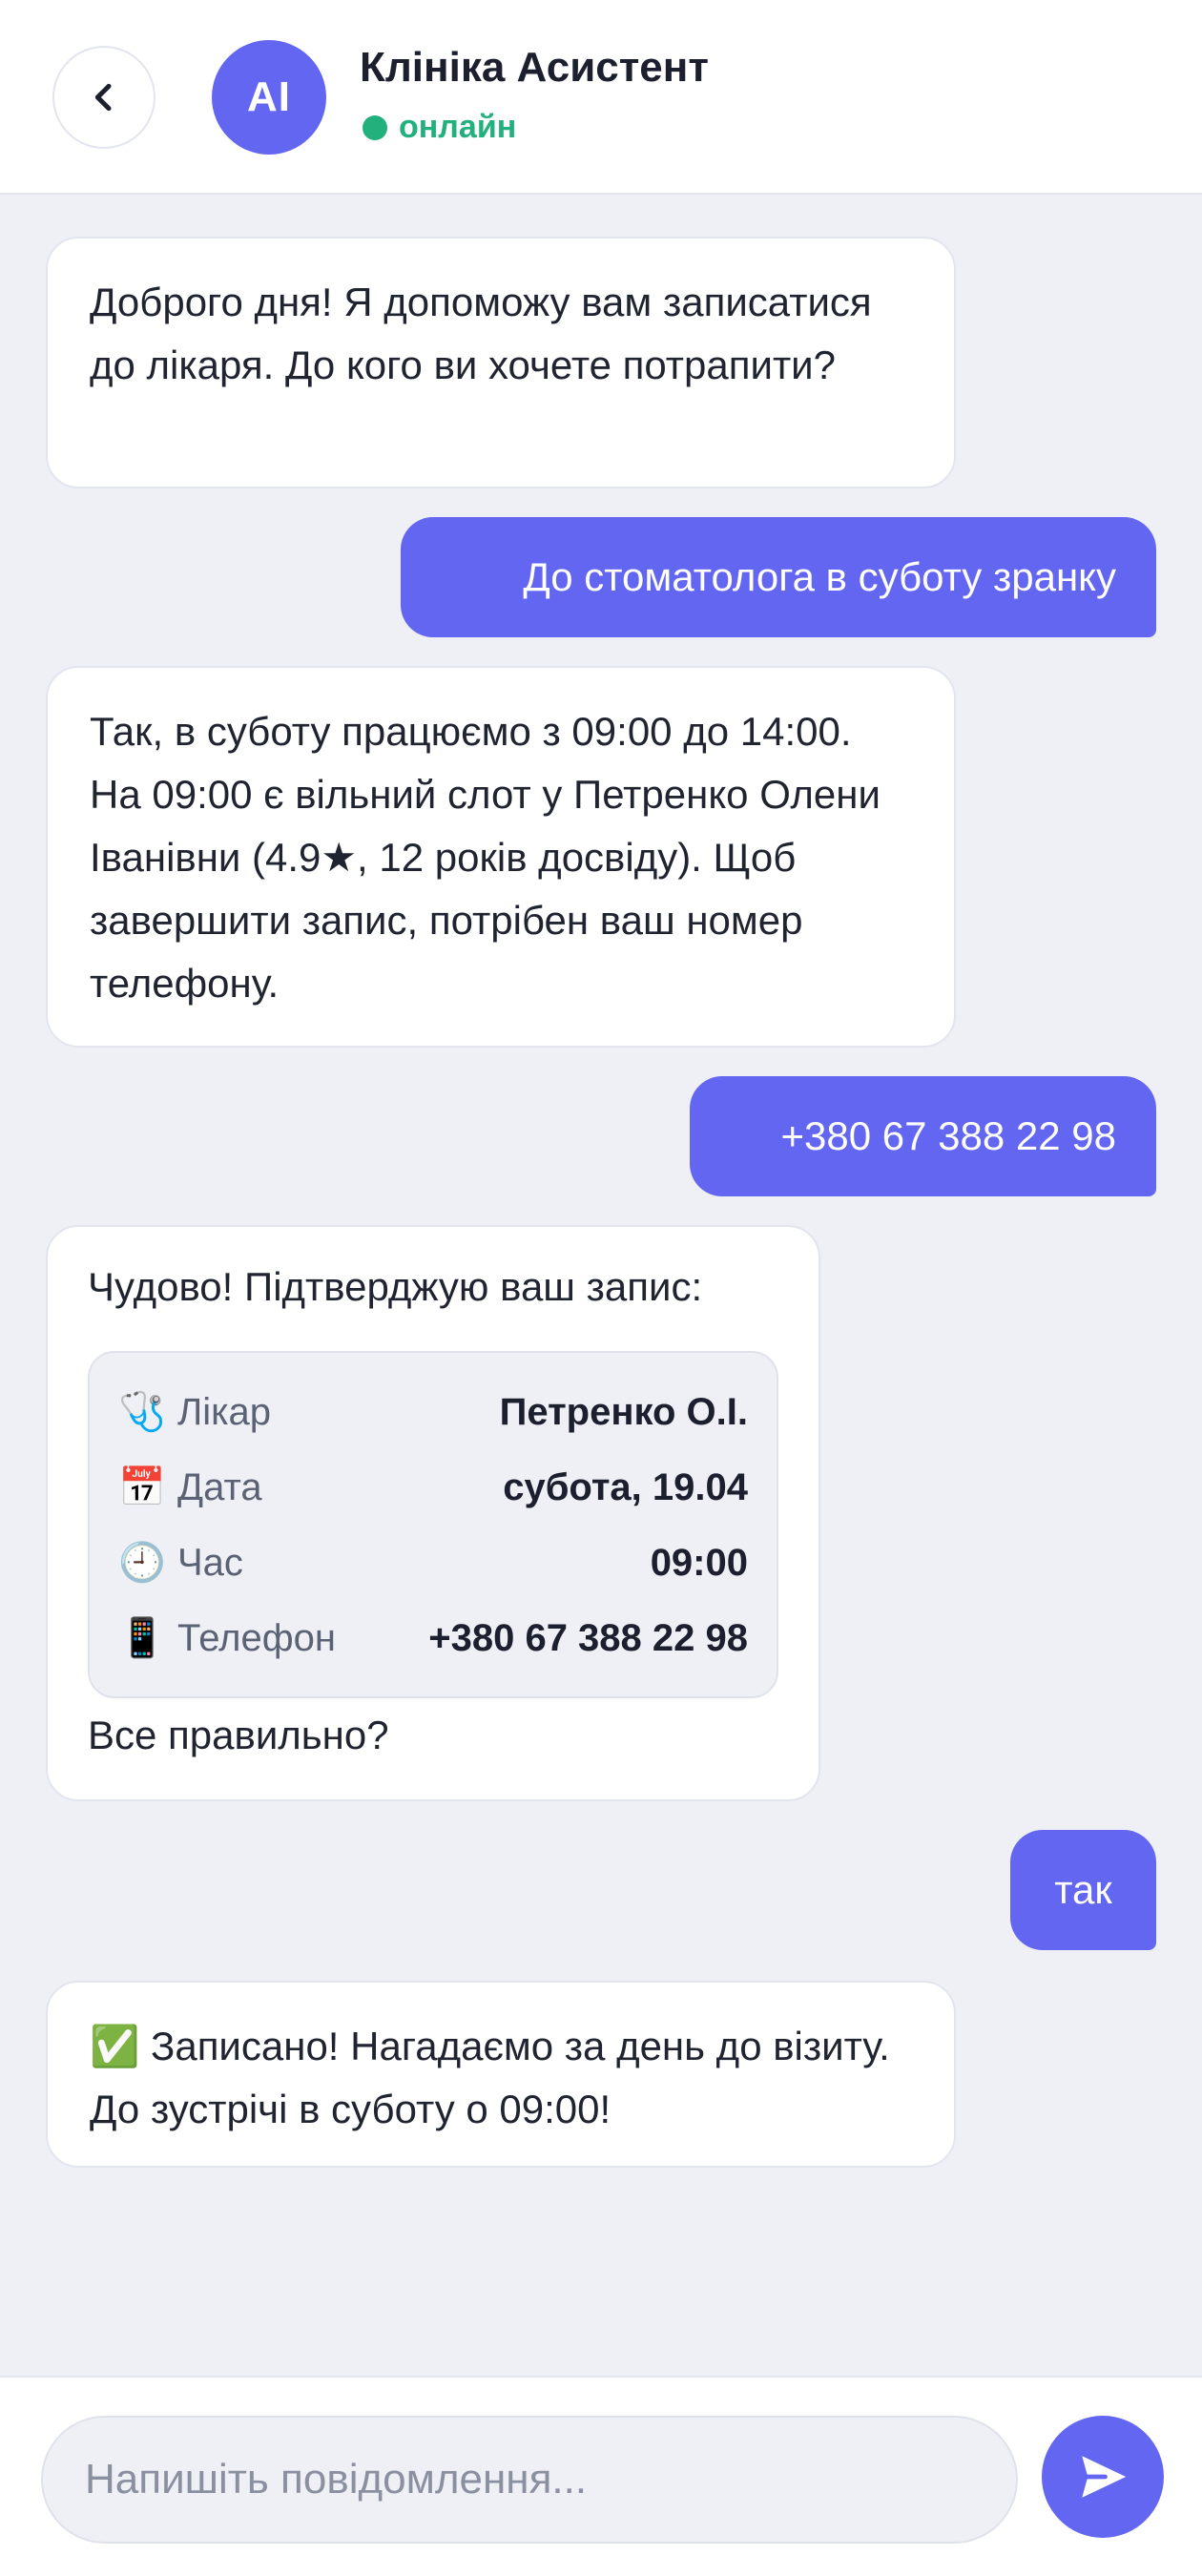  I want to click on appointment-row-time: 🕘 Час 09:00, so click(433, 1562).